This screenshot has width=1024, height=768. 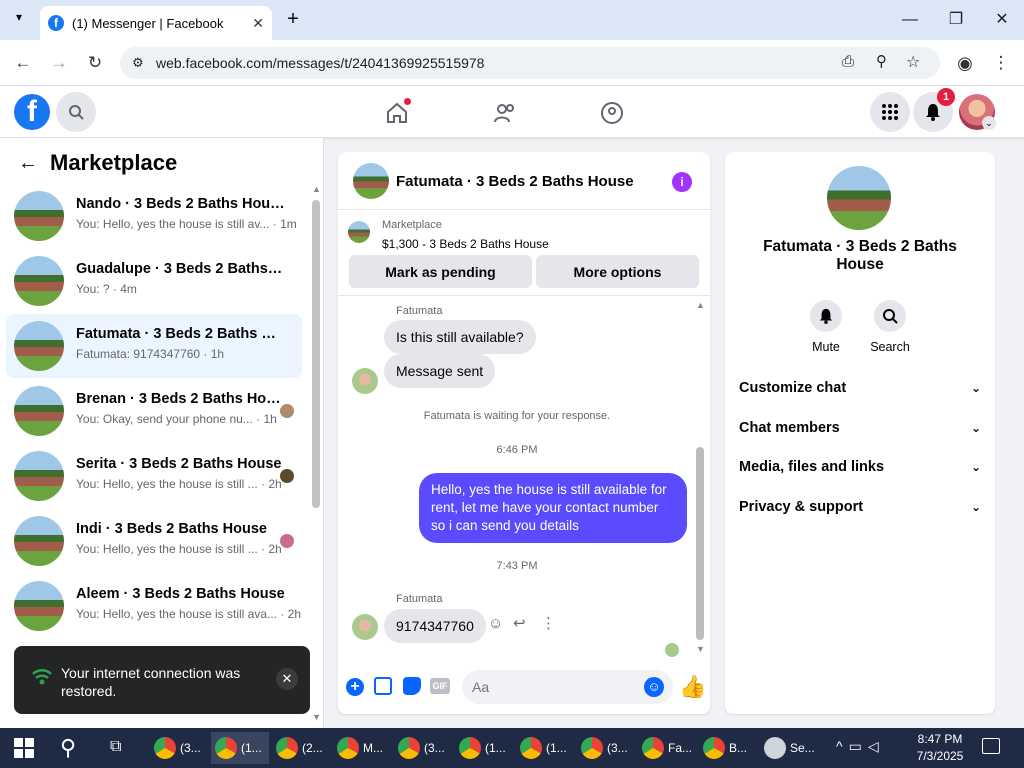 I want to click on conversation-list-scrollbar, so click(x=316, y=354).